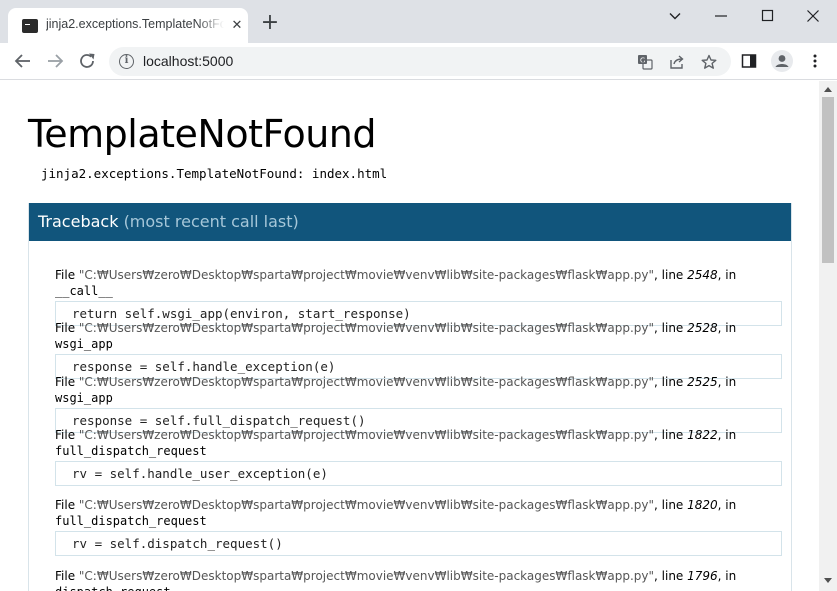 The height and width of the screenshot is (591, 837). What do you see at coordinates (113, 588) in the screenshot?
I see `frame-function: dispatch_request` at bounding box center [113, 588].